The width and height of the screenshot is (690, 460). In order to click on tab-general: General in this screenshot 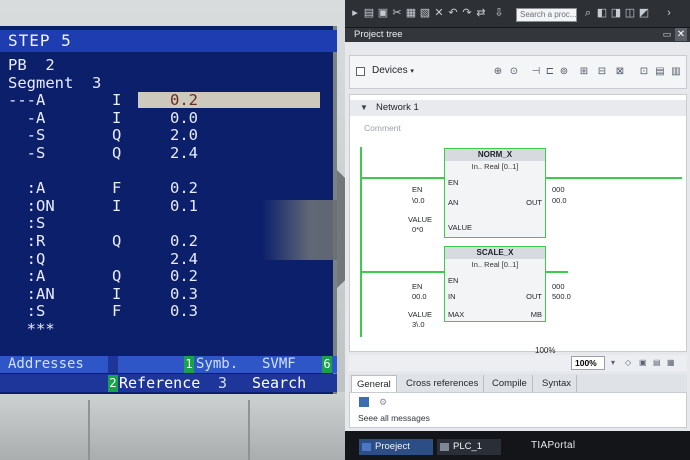, I will do `click(374, 383)`.